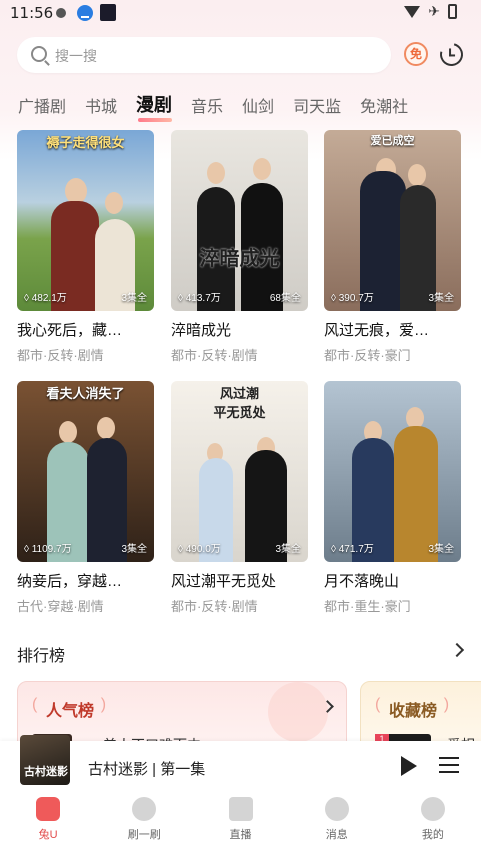 This screenshot has width=481, height=855. What do you see at coordinates (239, 471) in the screenshot?
I see `drama-poster: 风过潮 平无觅处 490.0万 3集全` at bounding box center [239, 471].